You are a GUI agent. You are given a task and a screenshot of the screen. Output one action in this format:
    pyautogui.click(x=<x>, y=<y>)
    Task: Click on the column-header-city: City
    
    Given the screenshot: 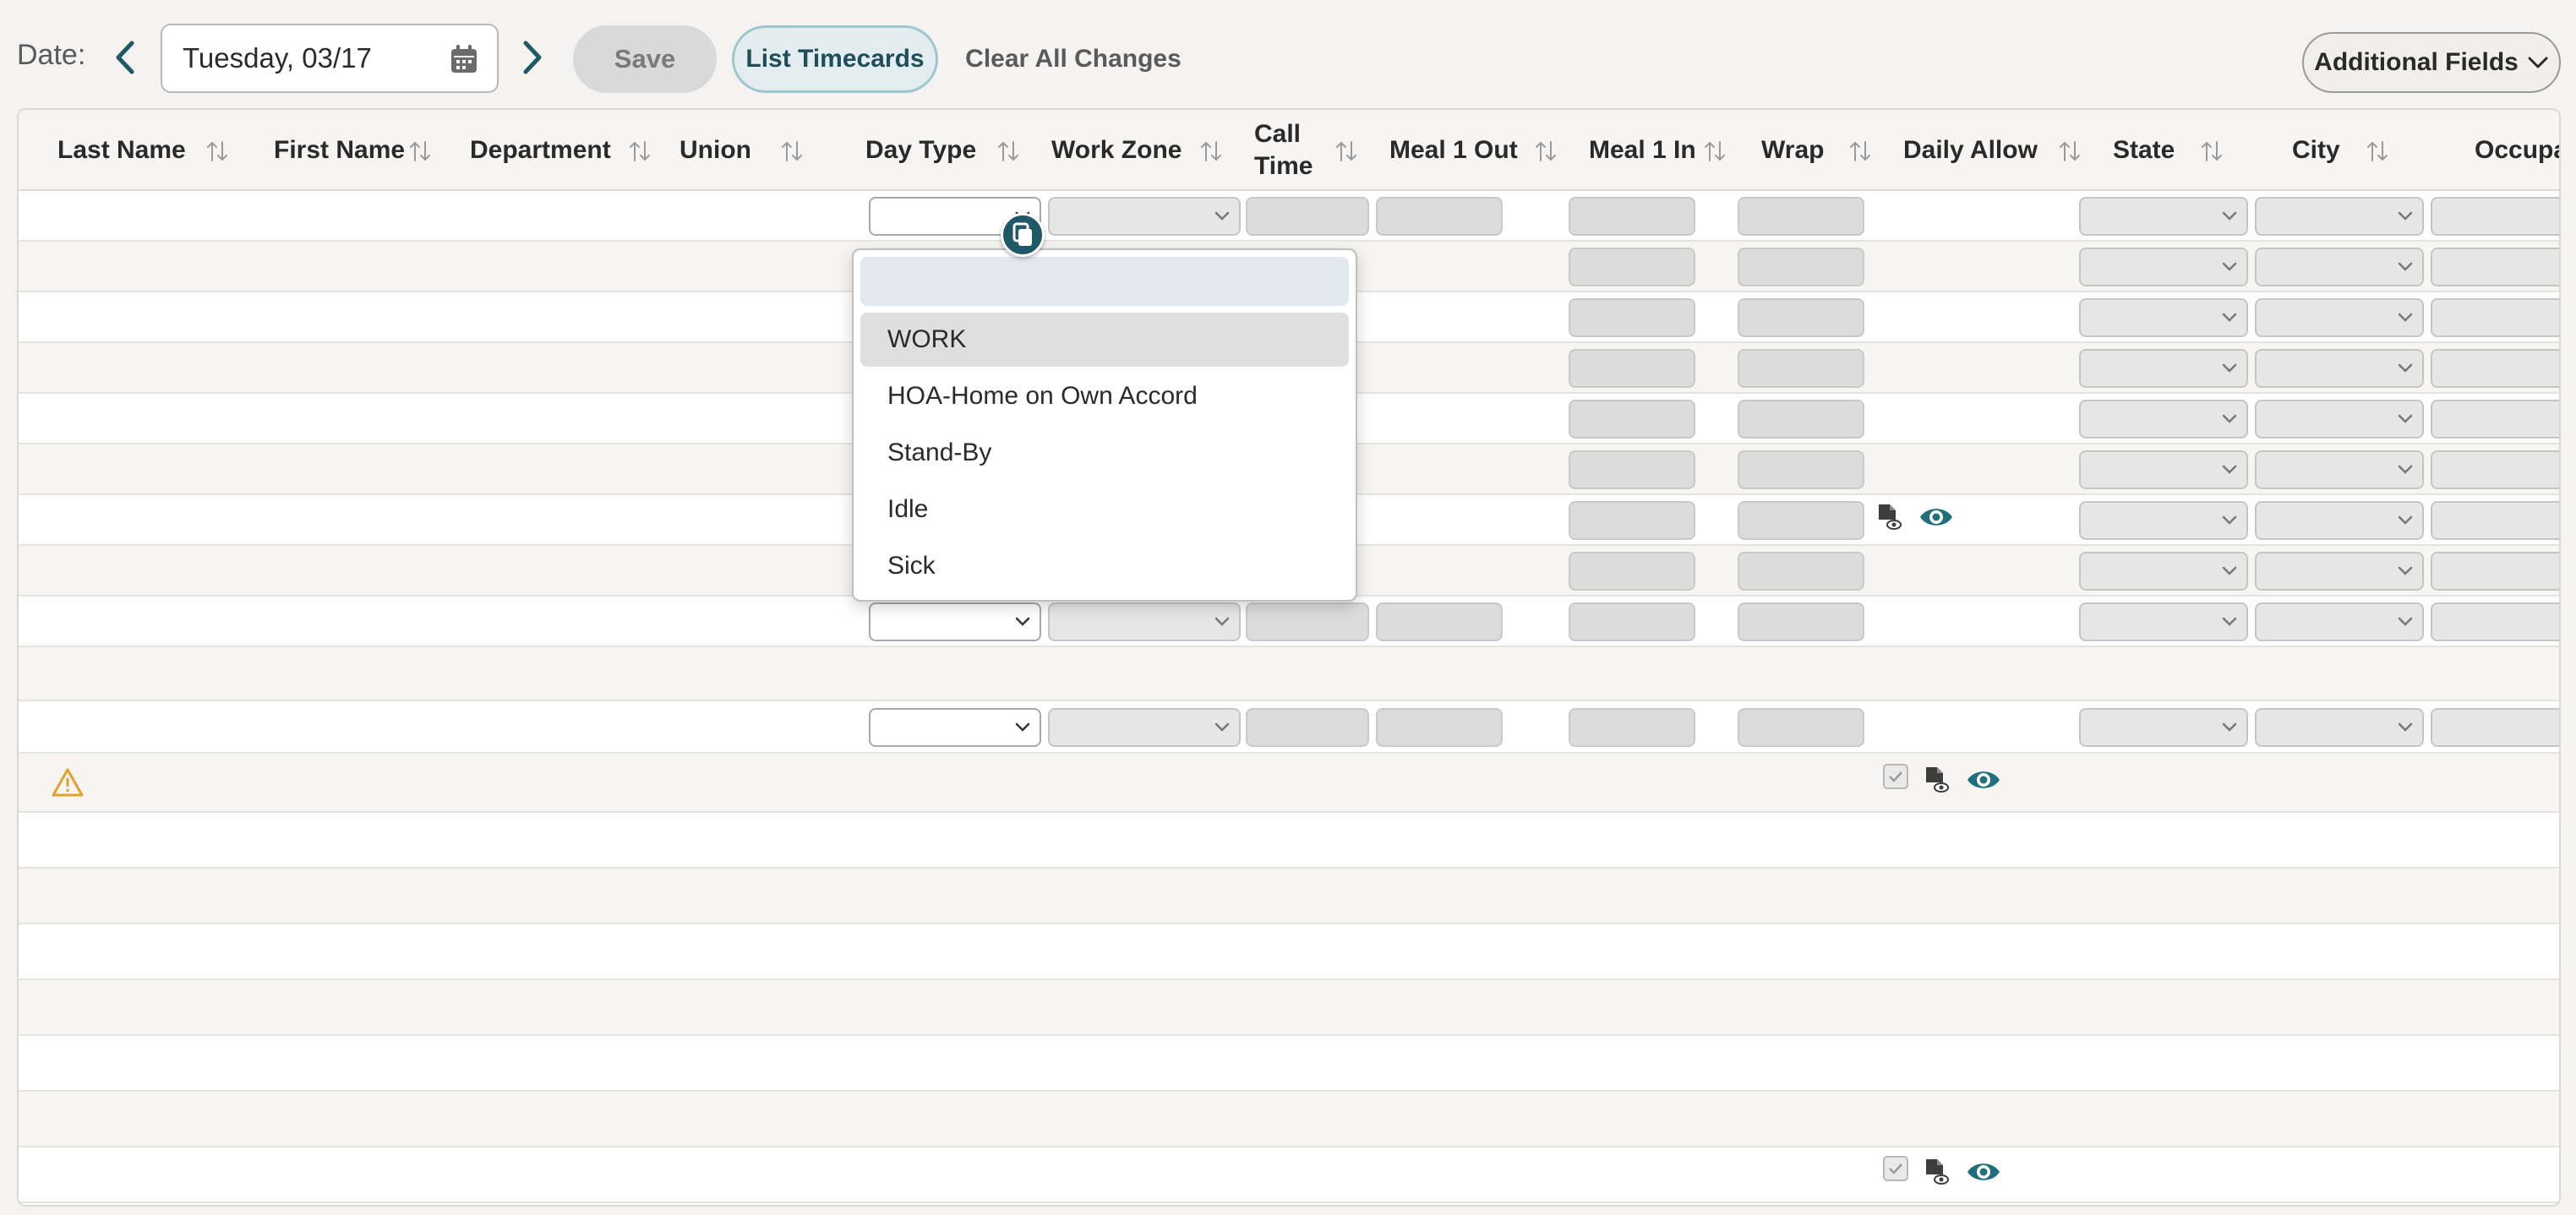 What is the action you would take?
    pyautogui.click(x=2340, y=150)
    